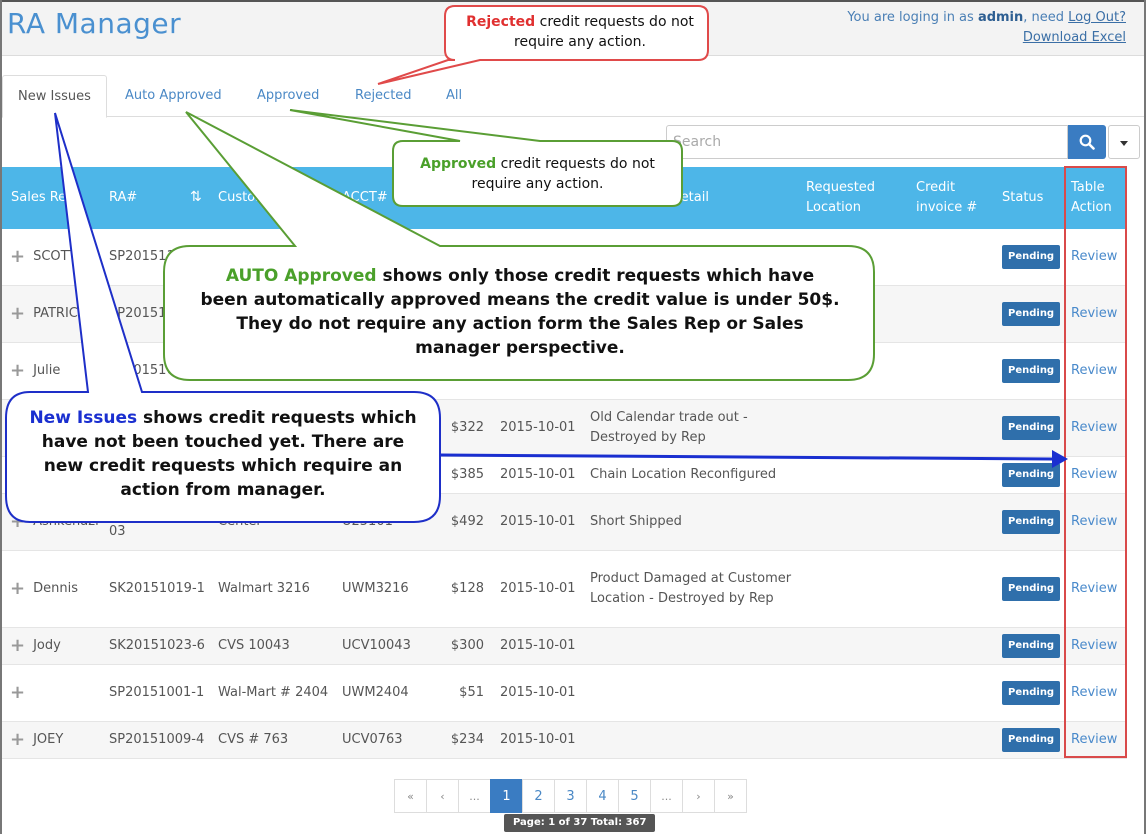 This screenshot has height=834, width=1146. What do you see at coordinates (1, 417) in the screenshot?
I see `window-frame-left` at bounding box center [1, 417].